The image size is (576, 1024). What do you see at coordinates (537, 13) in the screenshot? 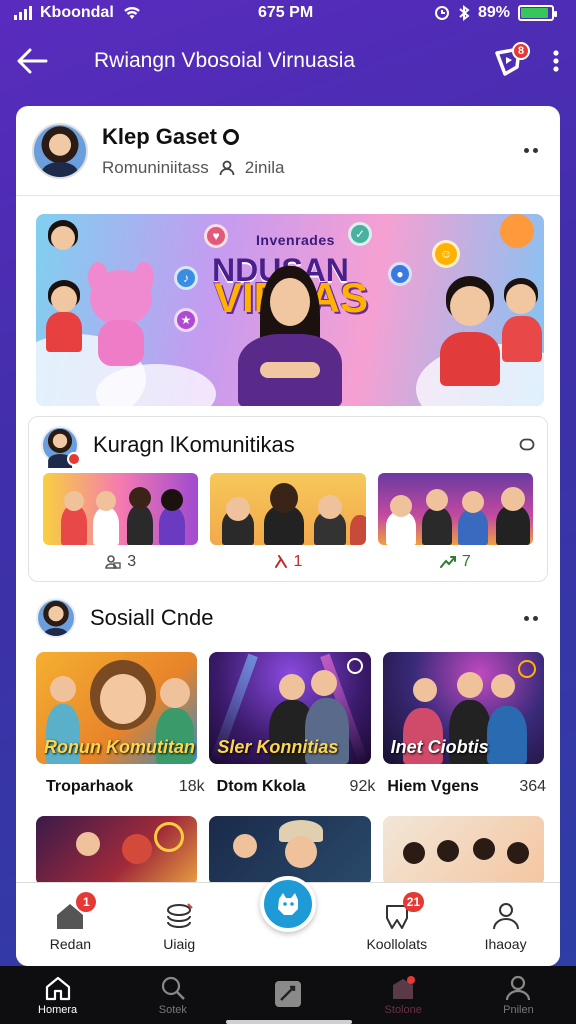
I see `battery-icon` at bounding box center [537, 13].